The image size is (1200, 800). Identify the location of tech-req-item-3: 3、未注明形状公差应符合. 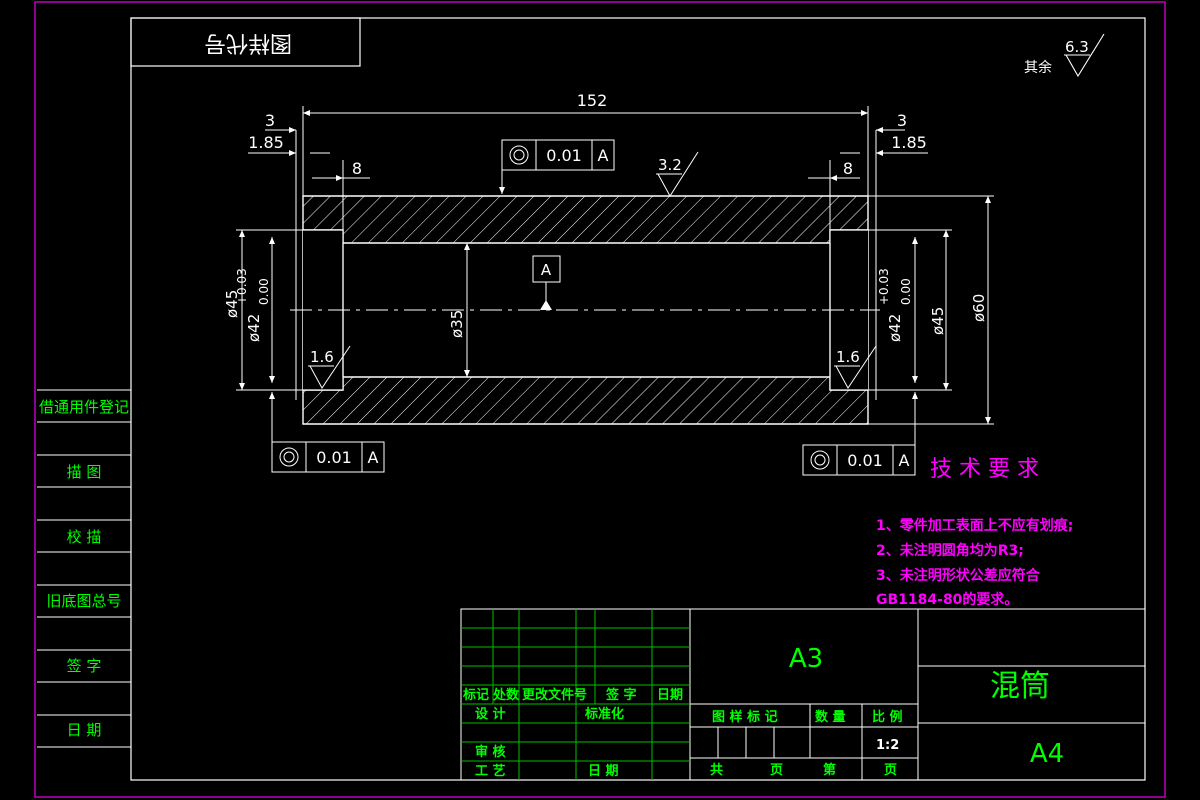
(958, 575).